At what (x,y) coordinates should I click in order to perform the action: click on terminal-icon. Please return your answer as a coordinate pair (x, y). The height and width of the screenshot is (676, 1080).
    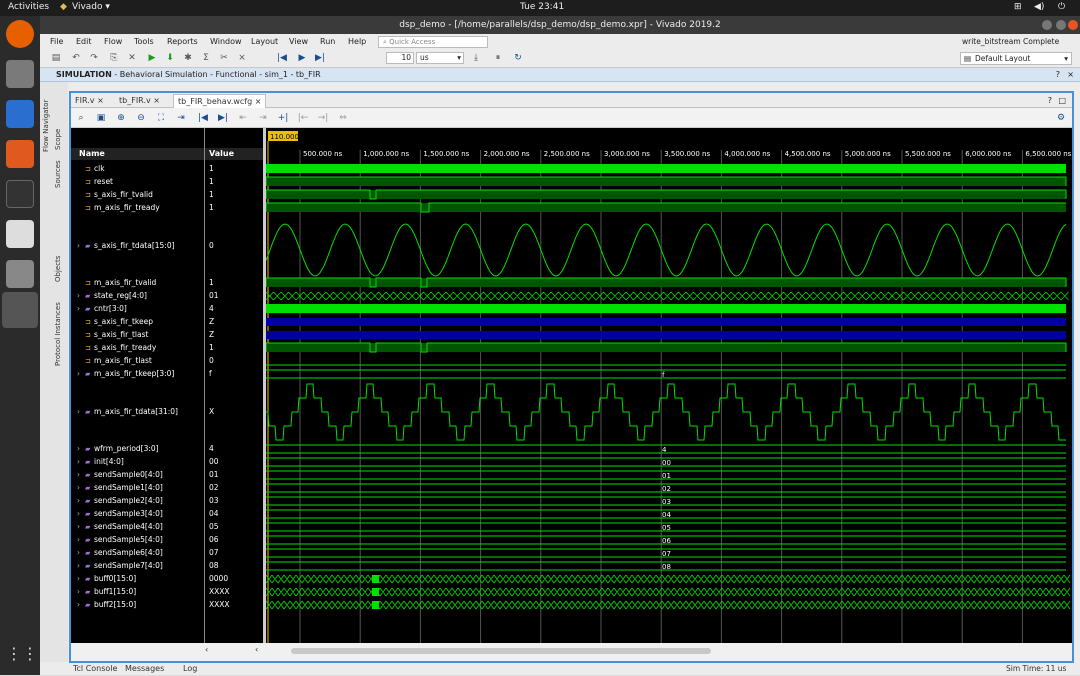
    Looking at the image, I should click on (20, 194).